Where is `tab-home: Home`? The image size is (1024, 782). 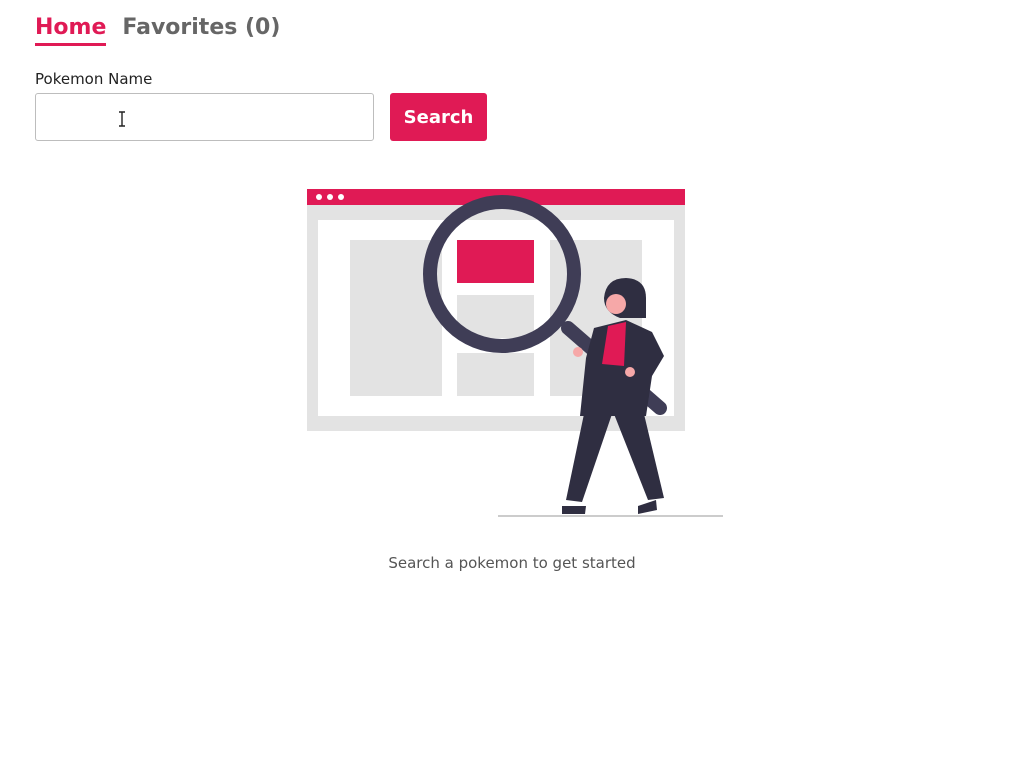 tab-home: Home is located at coordinates (71, 30).